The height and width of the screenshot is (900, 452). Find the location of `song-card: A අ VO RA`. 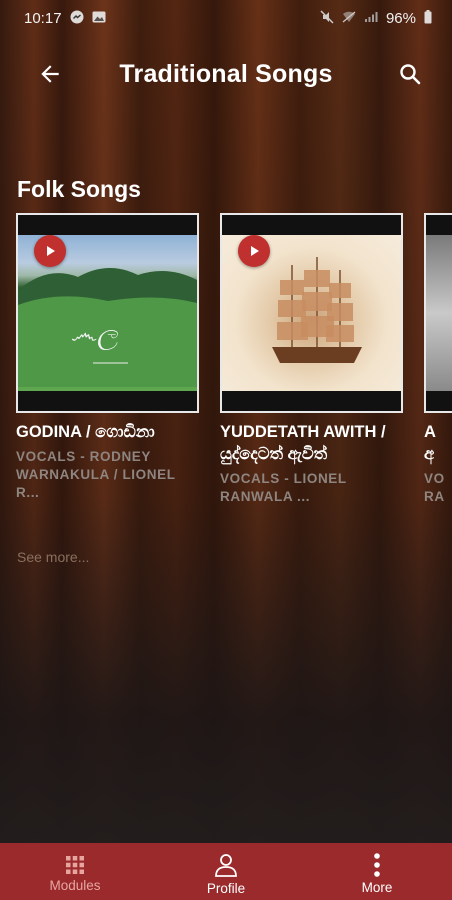

song-card: A අ VO RA is located at coordinates (438, 359).